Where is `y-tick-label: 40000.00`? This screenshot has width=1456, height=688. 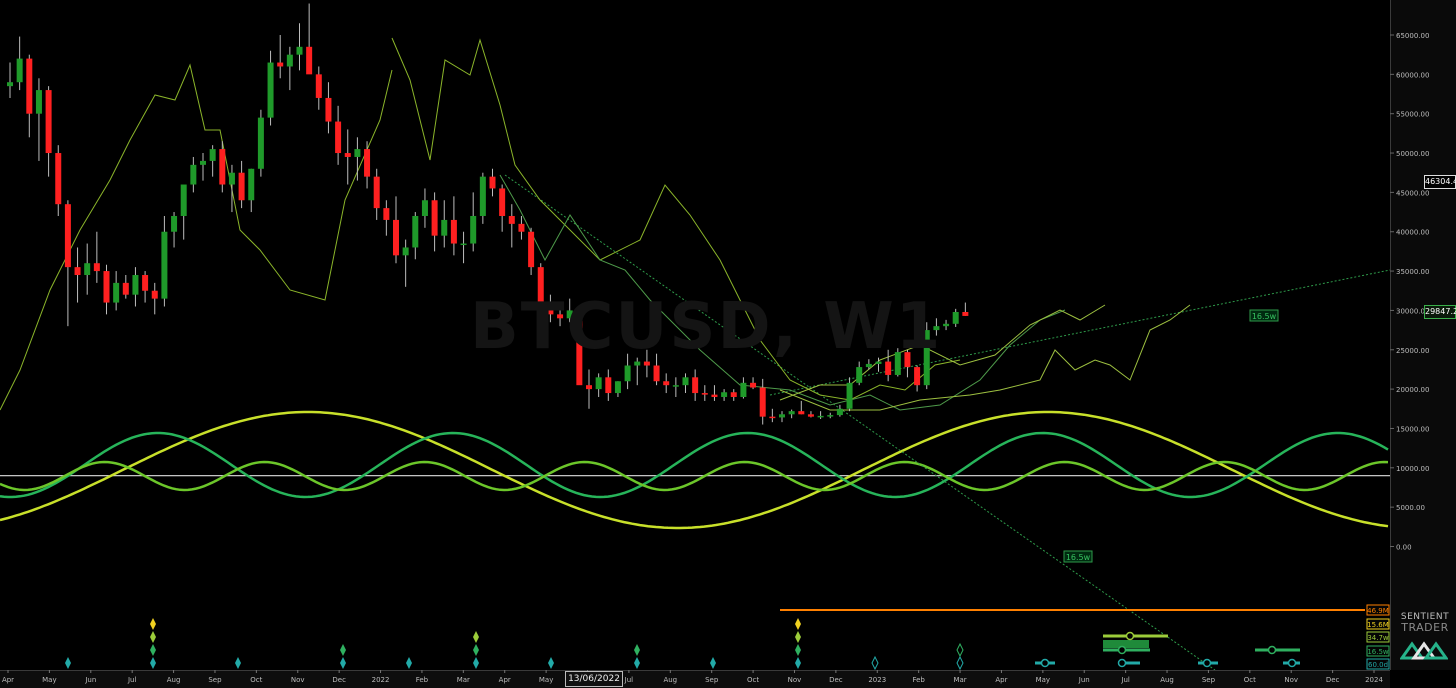
y-tick-label: 40000.00 is located at coordinates (1412, 233).